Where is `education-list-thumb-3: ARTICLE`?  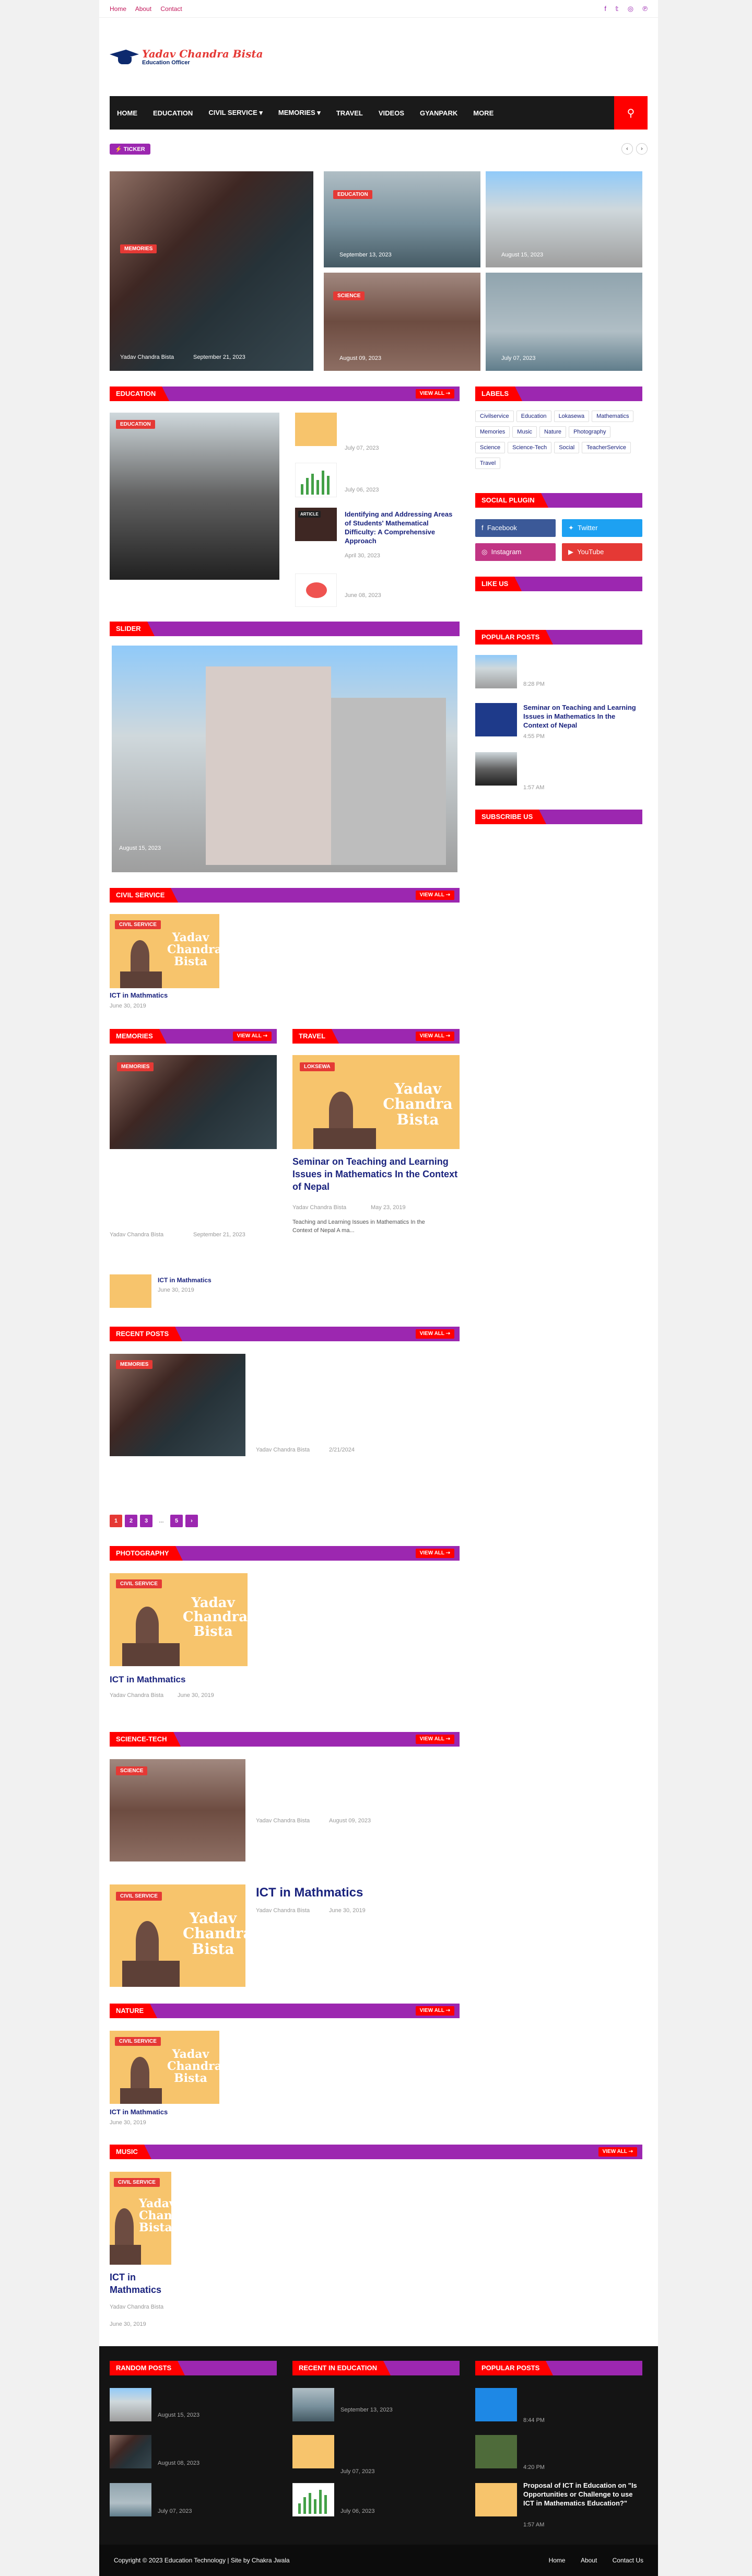
education-list-thumb-3: ARTICLE is located at coordinates (316, 524).